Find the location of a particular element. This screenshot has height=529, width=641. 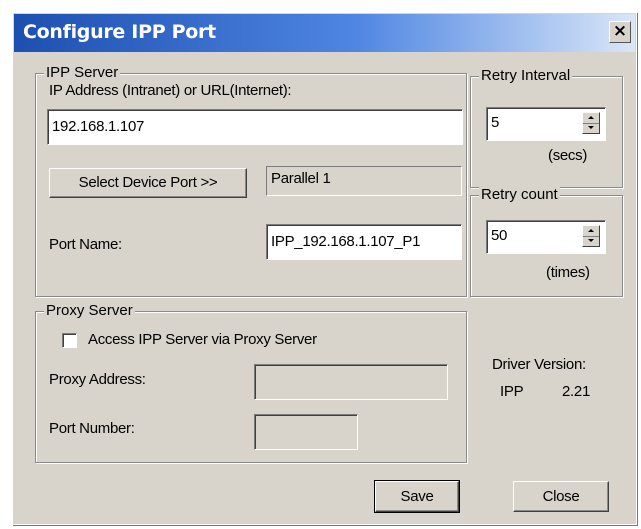

retry-count-input: 50 is located at coordinates (546, 237).